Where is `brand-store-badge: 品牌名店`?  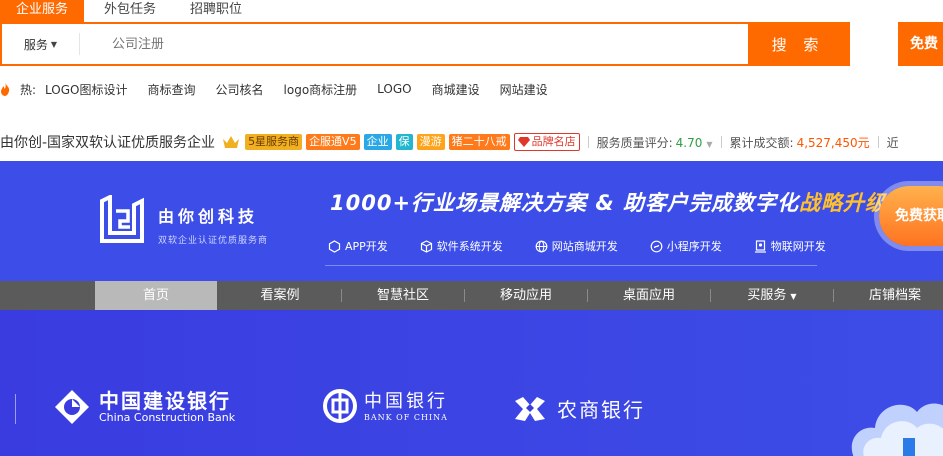 brand-store-badge: 品牌名店 is located at coordinates (546, 142).